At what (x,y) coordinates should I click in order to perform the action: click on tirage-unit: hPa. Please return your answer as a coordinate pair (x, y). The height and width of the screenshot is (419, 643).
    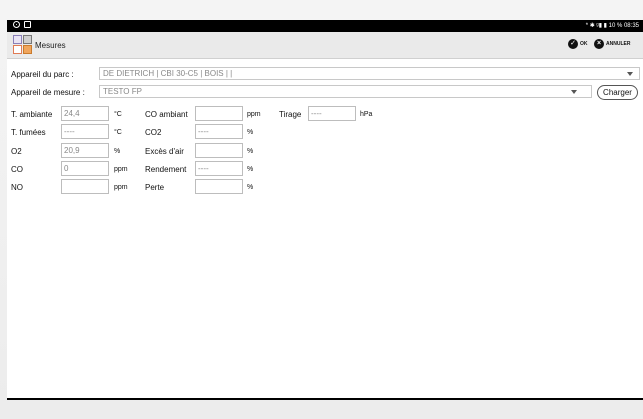
    Looking at the image, I should click on (366, 114).